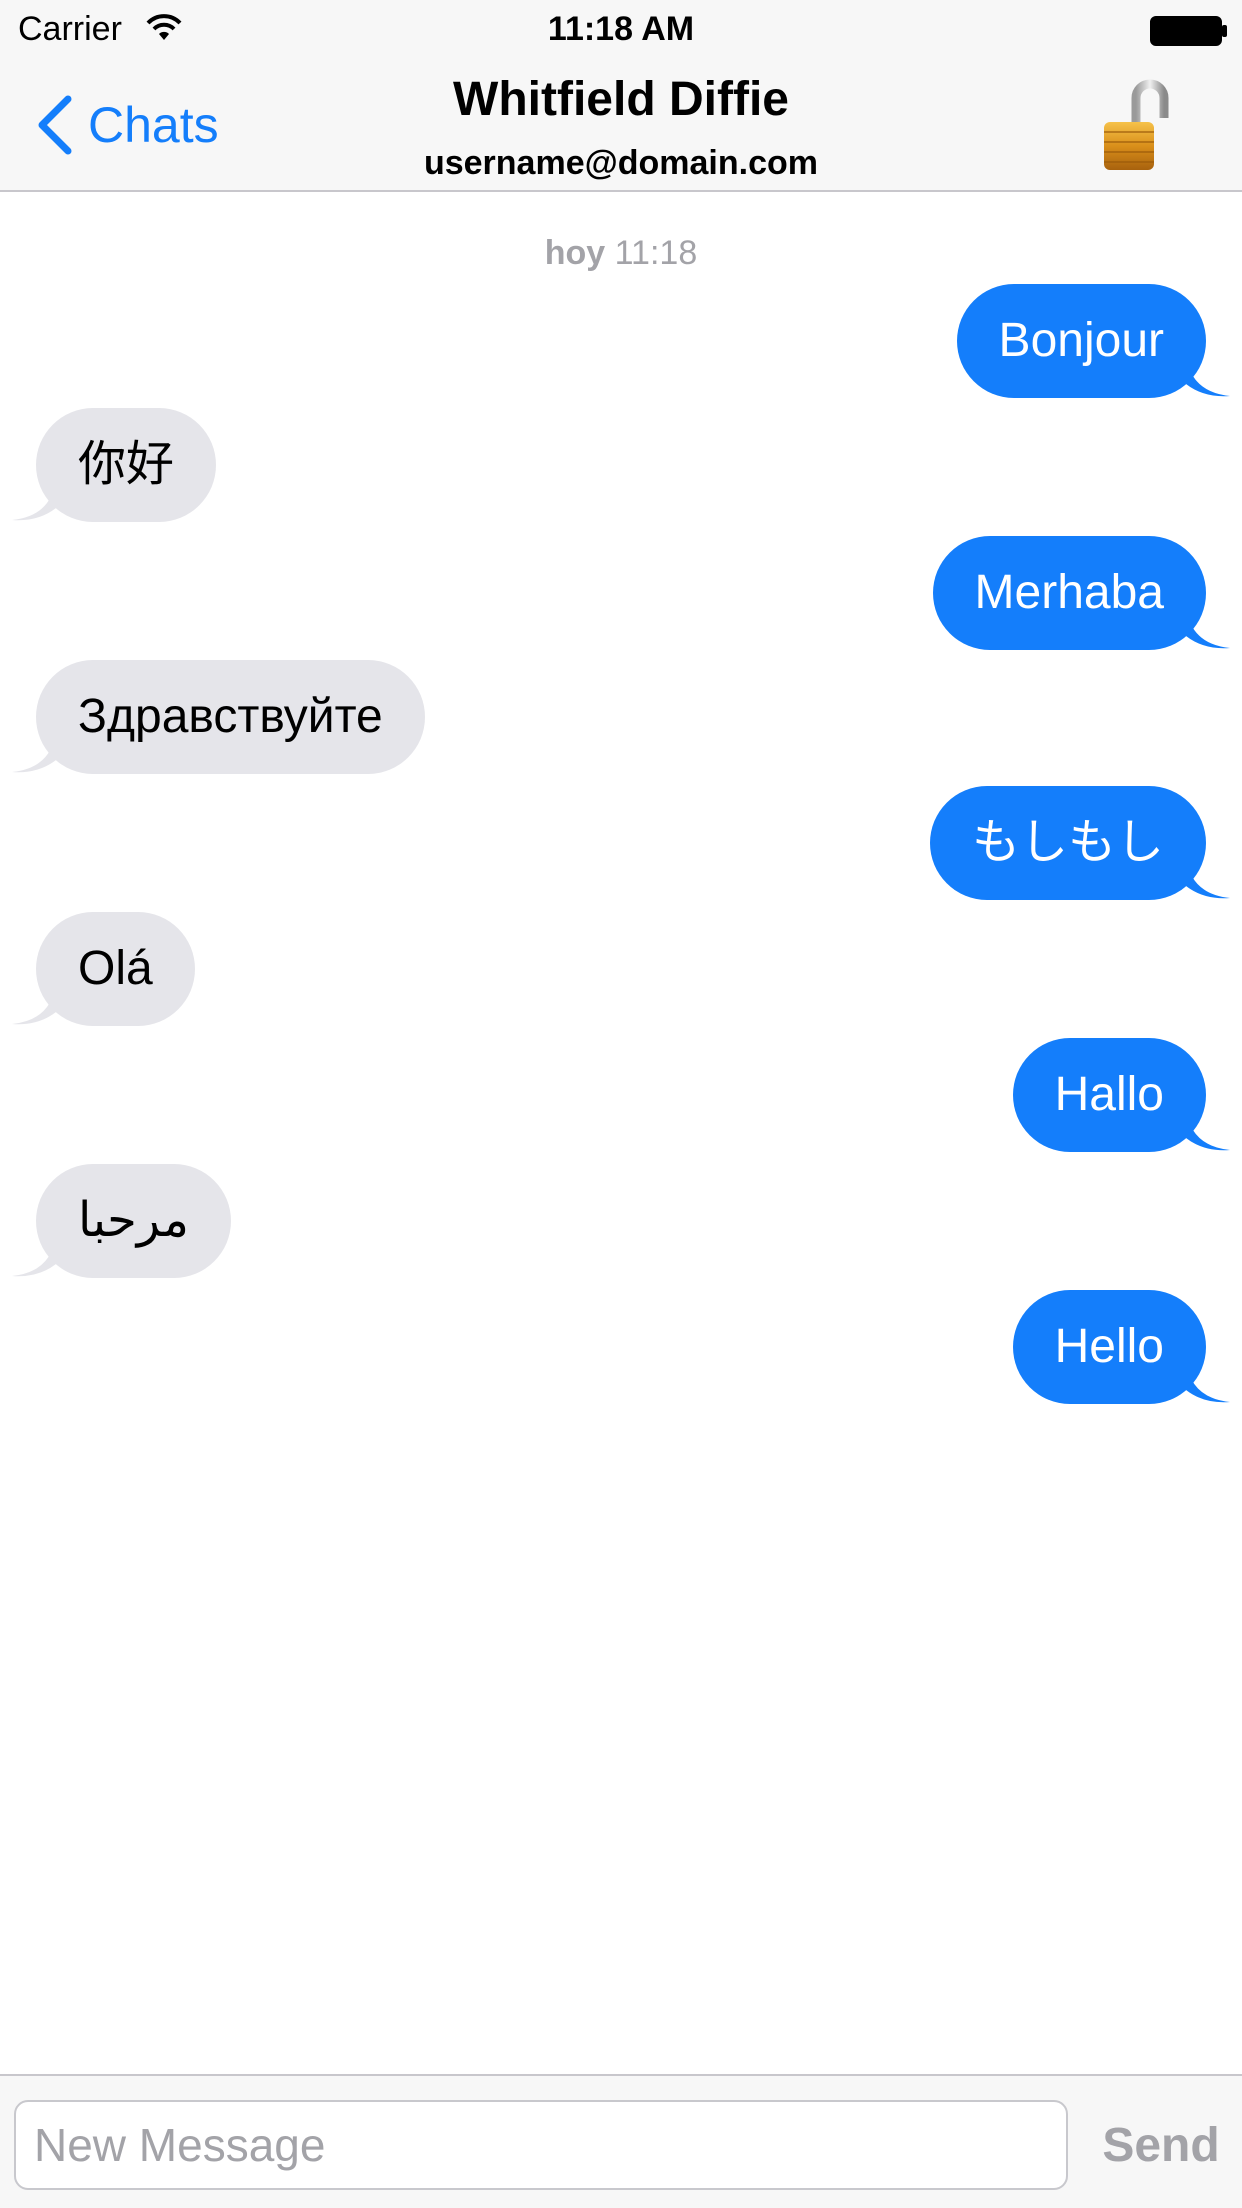 The height and width of the screenshot is (2208, 1242). What do you see at coordinates (1188, 31) in the screenshot?
I see `battery-icon` at bounding box center [1188, 31].